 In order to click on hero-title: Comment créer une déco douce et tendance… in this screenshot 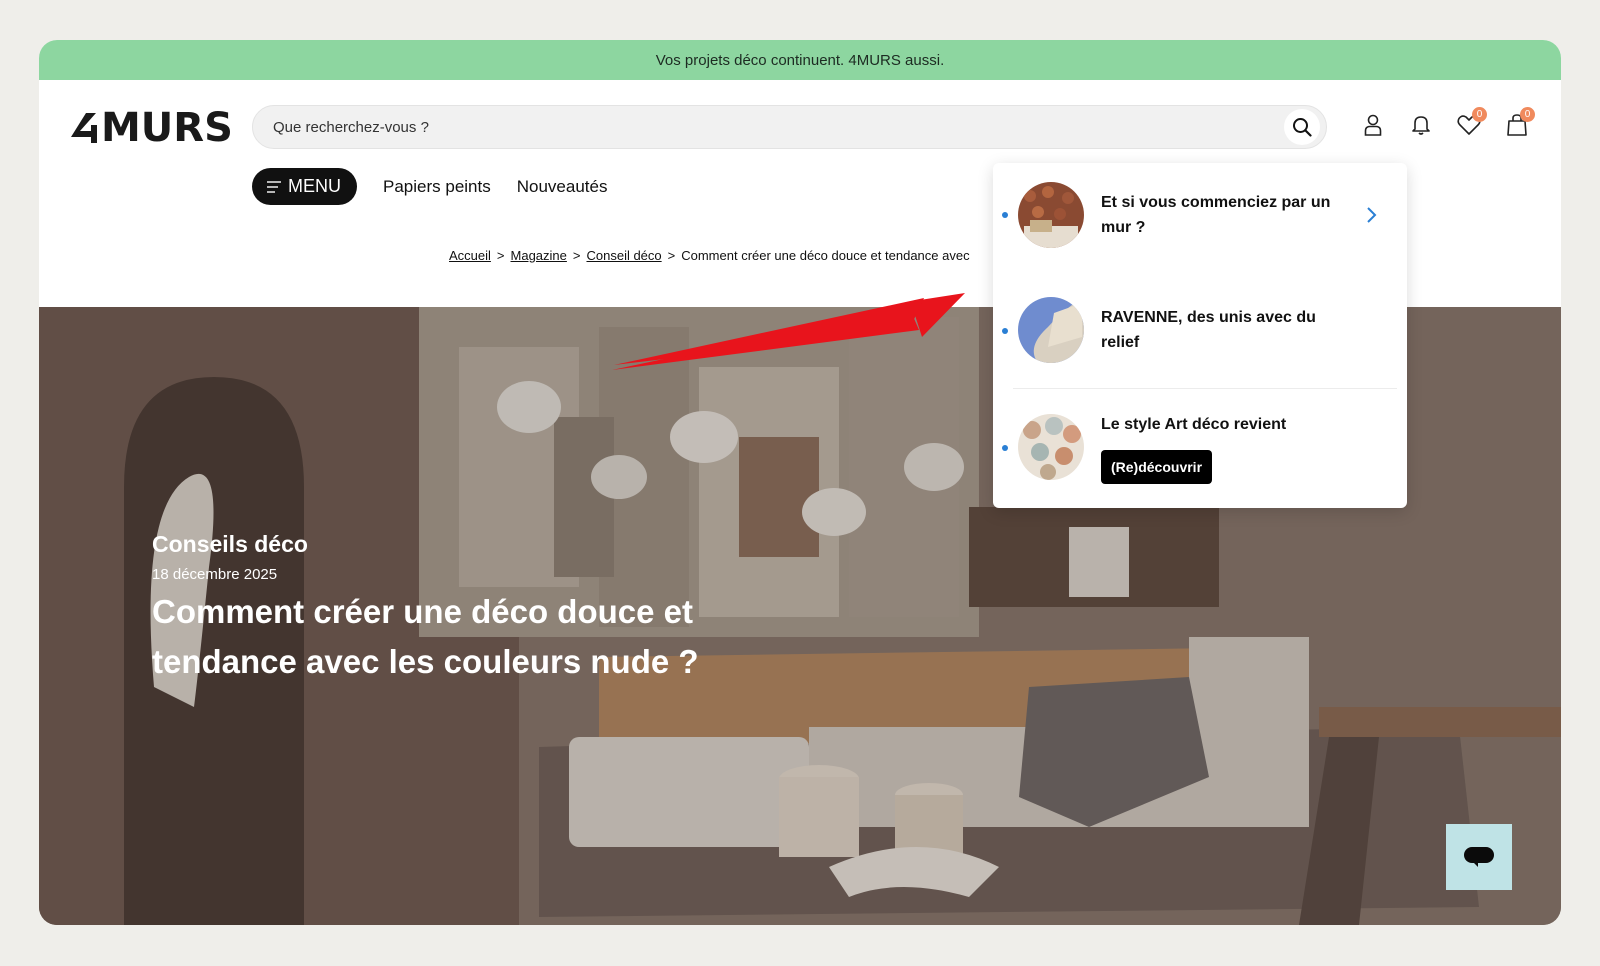, I will do `click(425, 636)`.